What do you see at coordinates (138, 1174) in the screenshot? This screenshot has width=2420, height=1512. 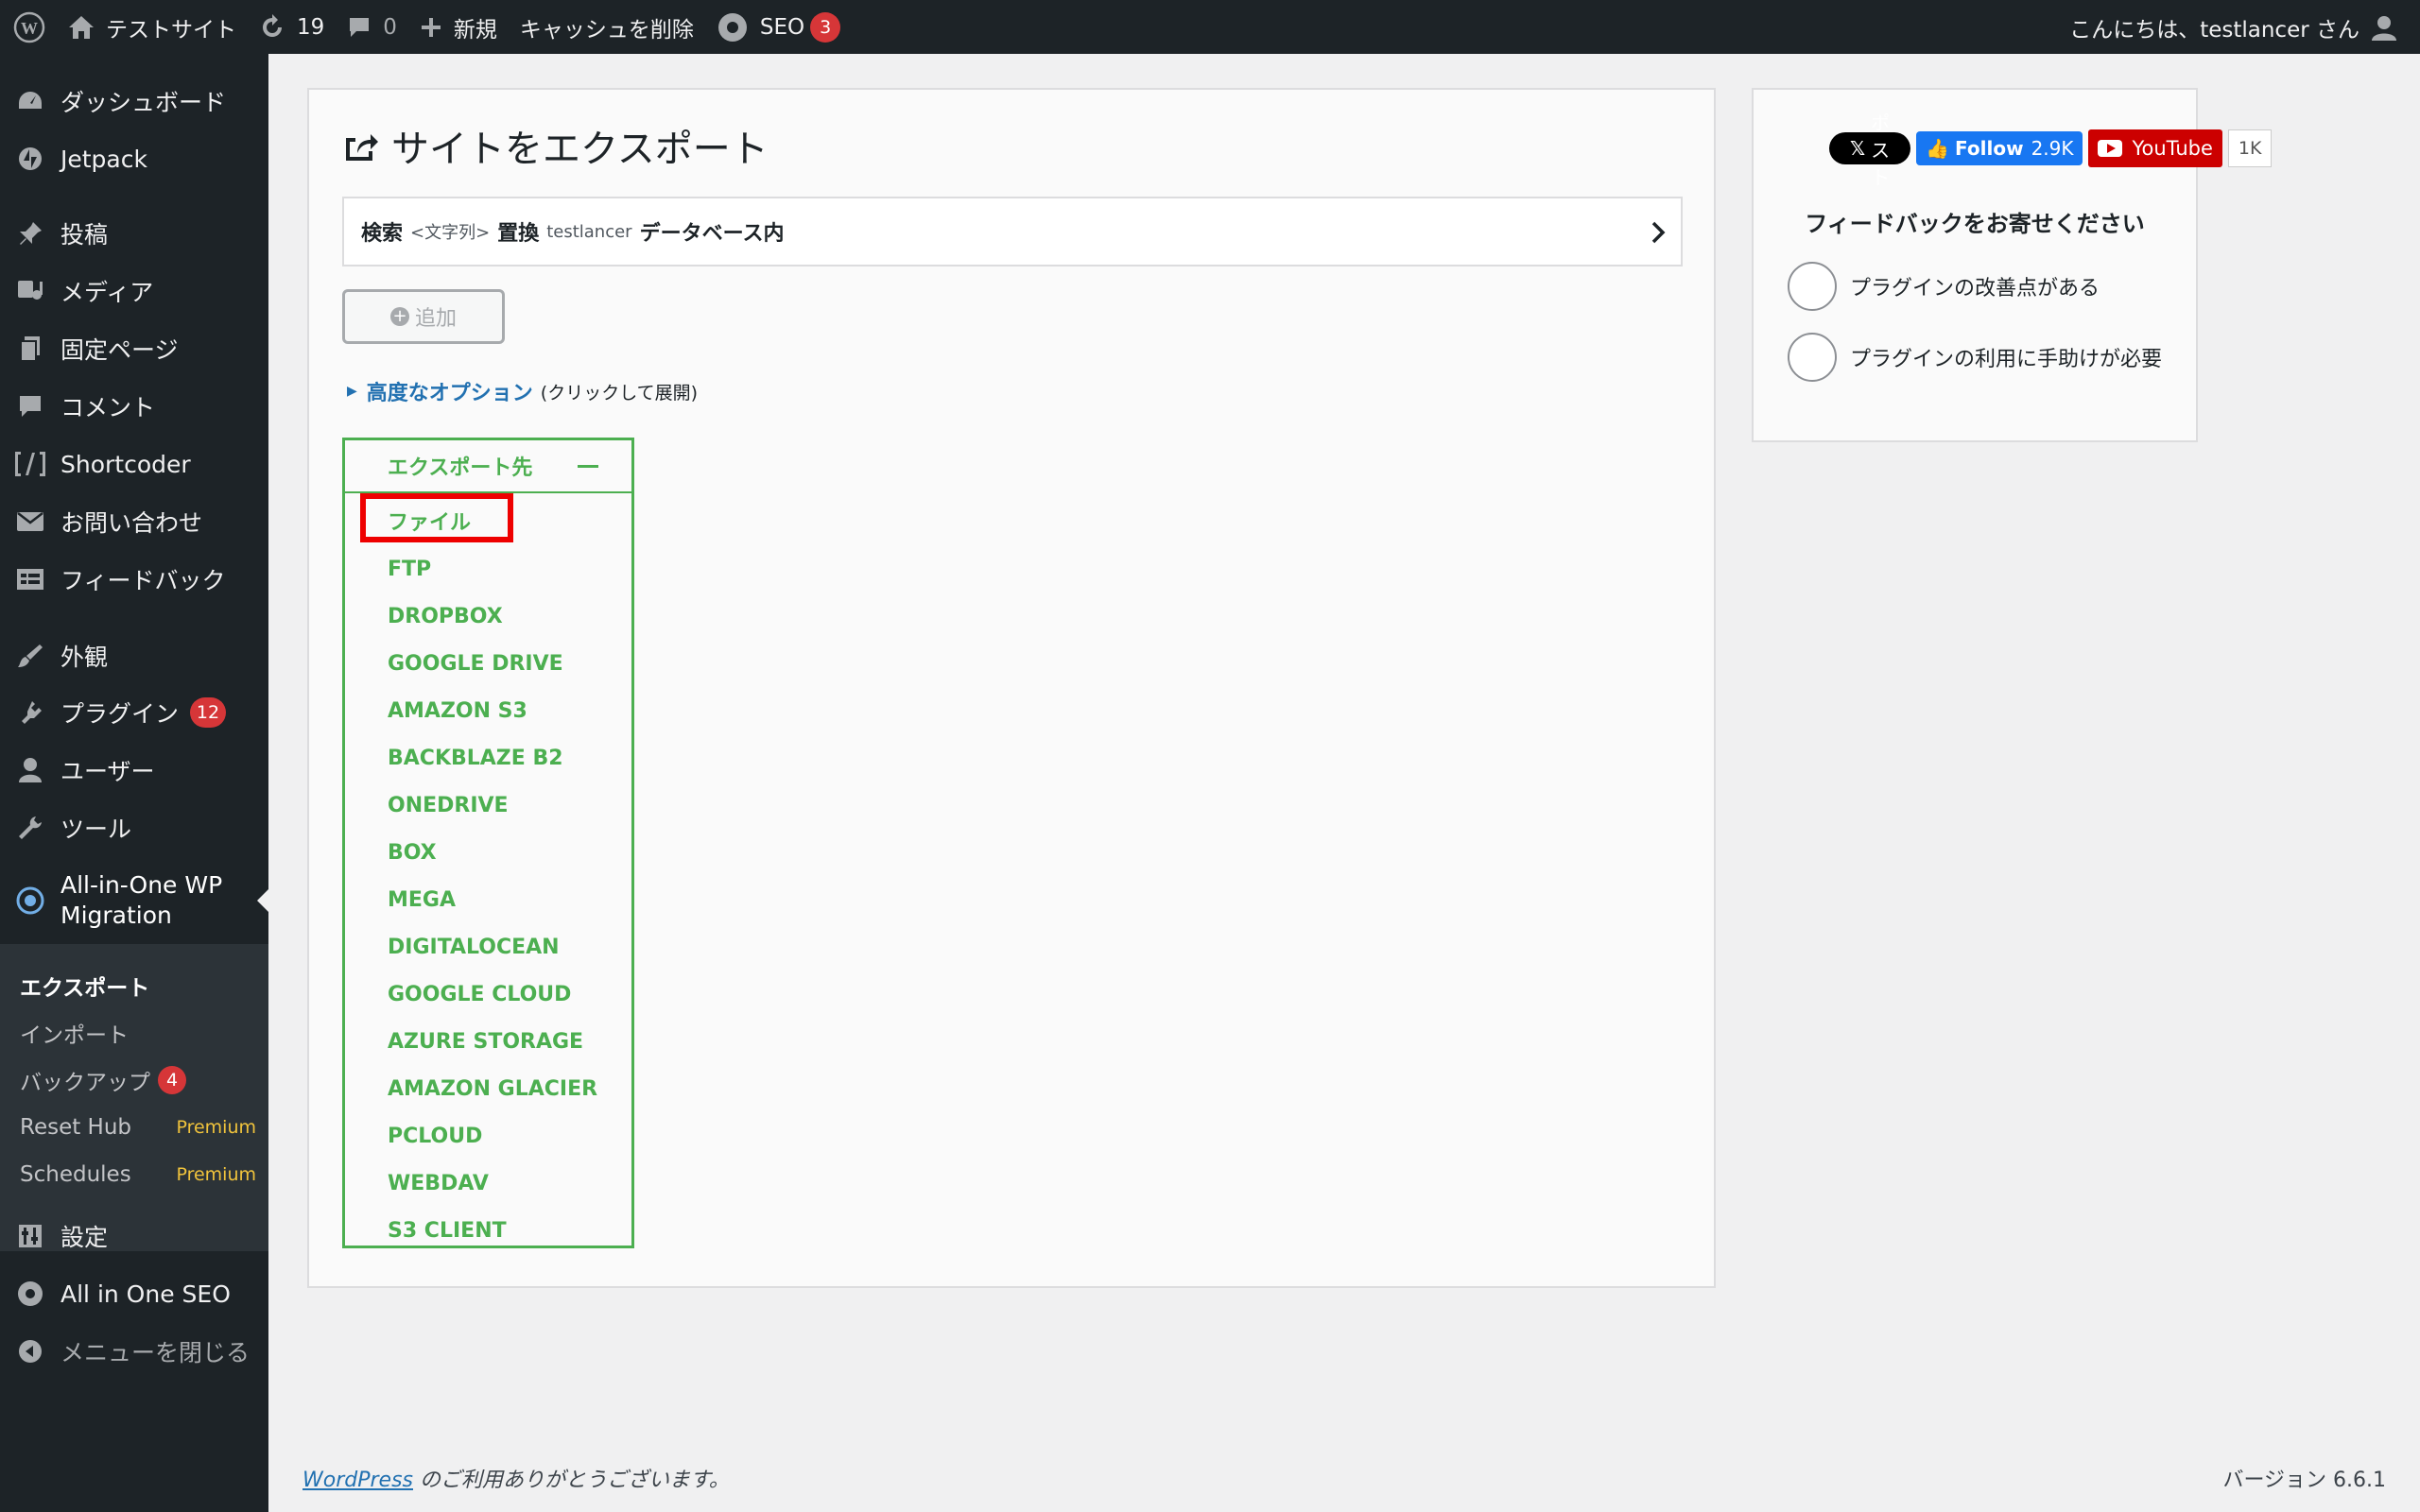 I see `submenu-schedules: Schedules Premium` at bounding box center [138, 1174].